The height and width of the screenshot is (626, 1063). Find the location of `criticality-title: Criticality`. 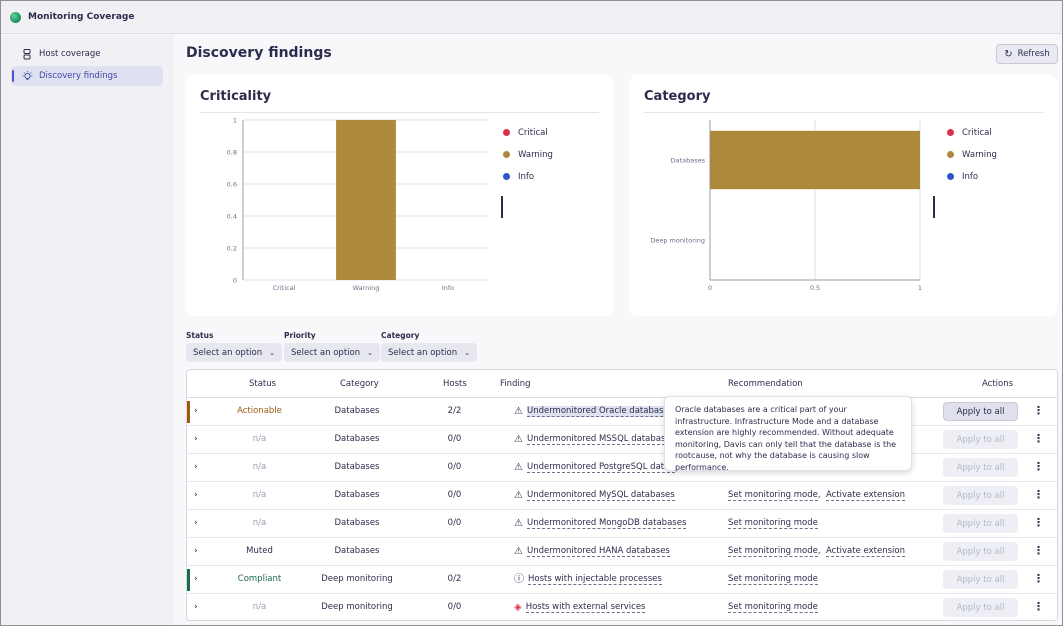

criticality-title: Criticality is located at coordinates (236, 96).